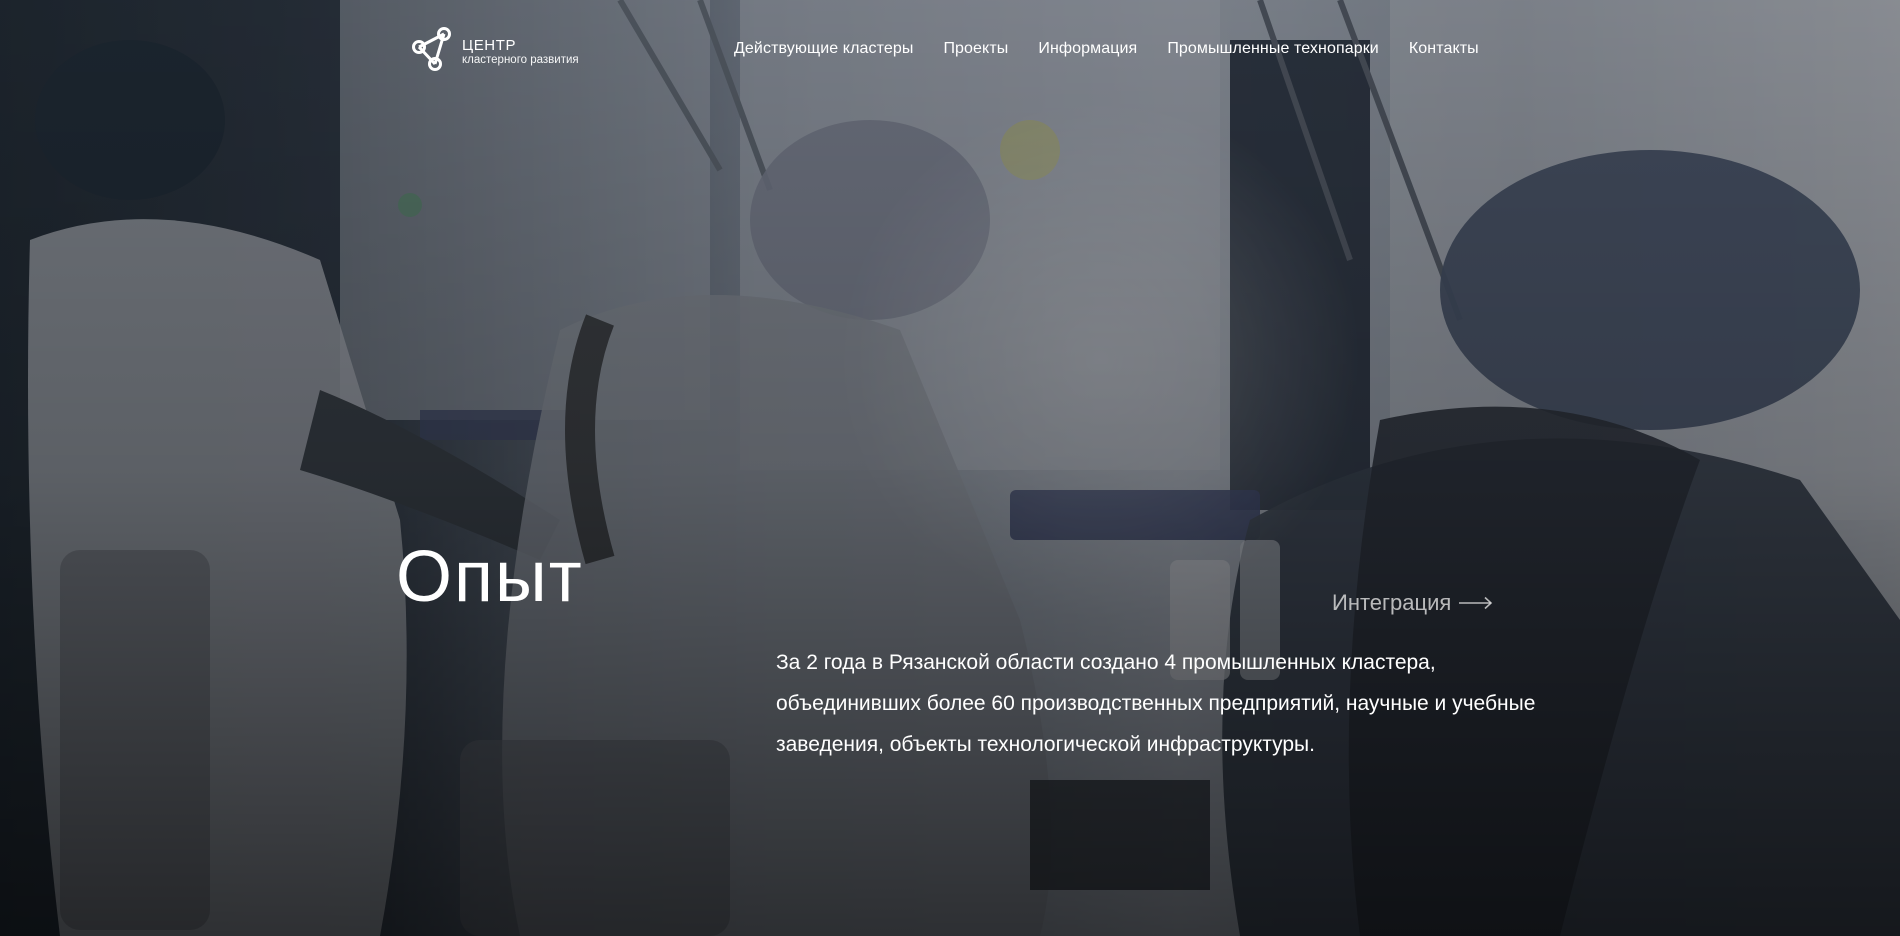  I want to click on integration-link: Интеграция, so click(1412, 603).